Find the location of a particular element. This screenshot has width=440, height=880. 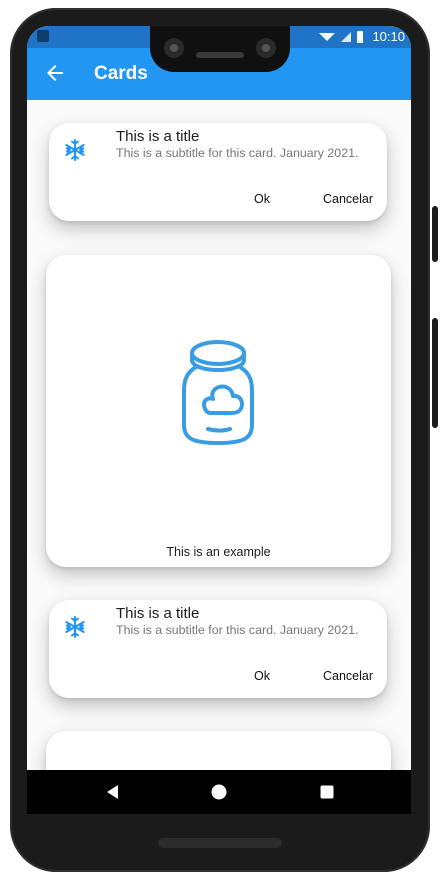

back-triangle-icon is located at coordinates (113, 792).